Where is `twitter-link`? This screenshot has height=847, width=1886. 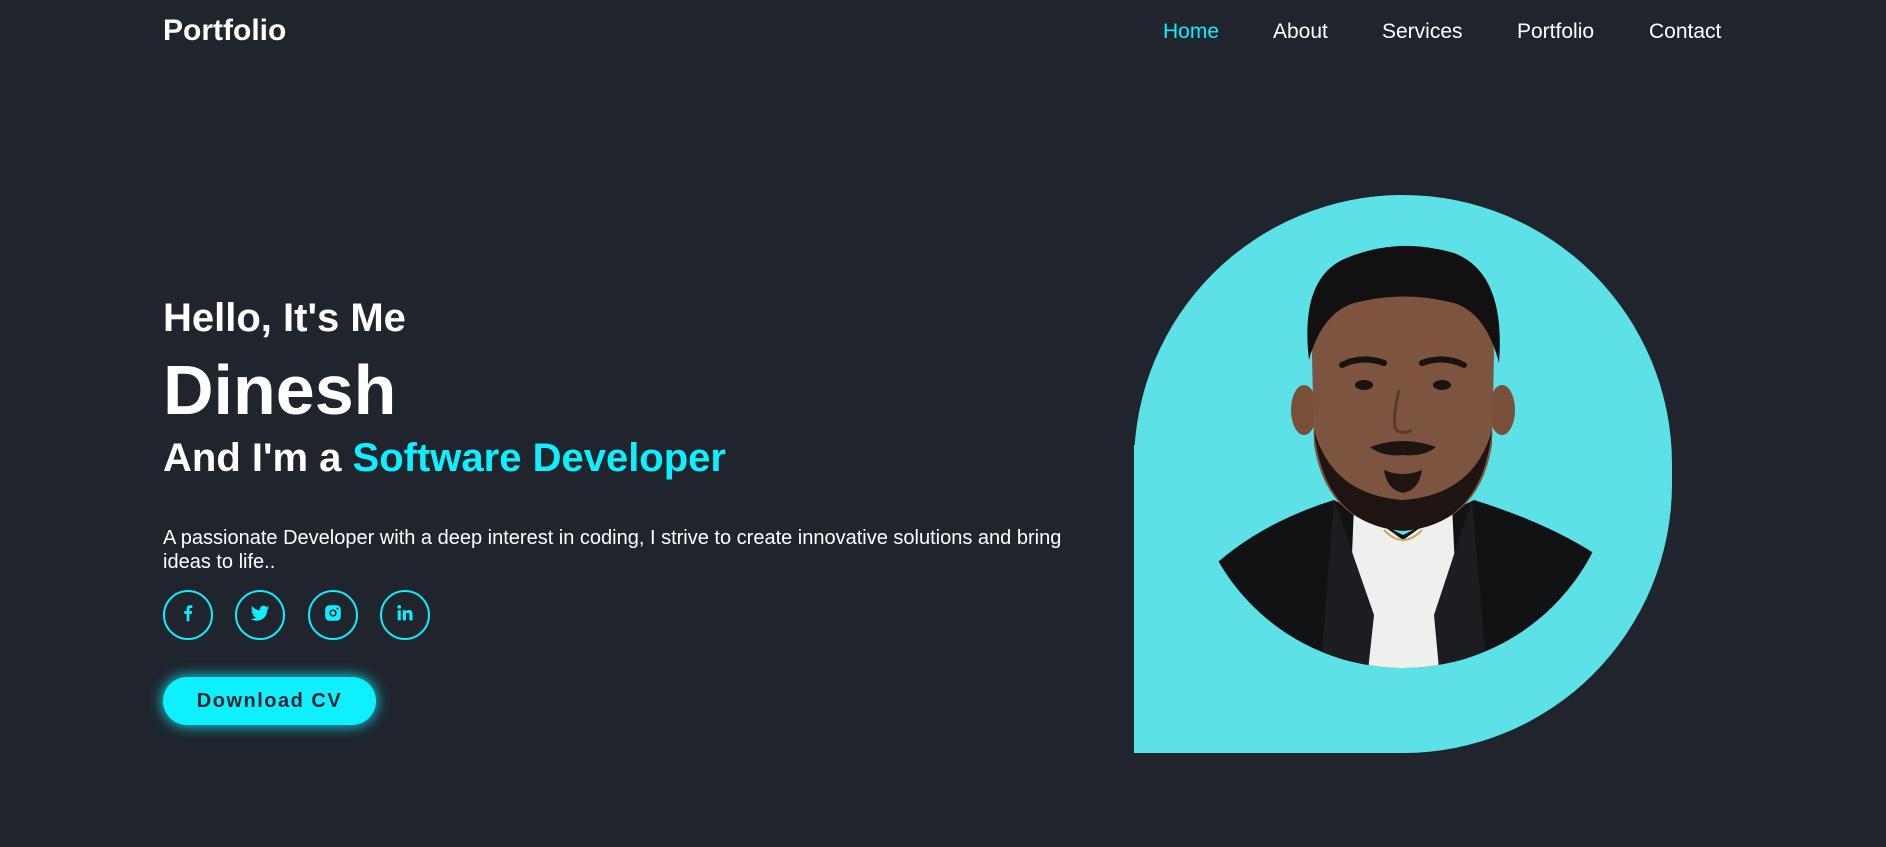 twitter-link is located at coordinates (260, 615).